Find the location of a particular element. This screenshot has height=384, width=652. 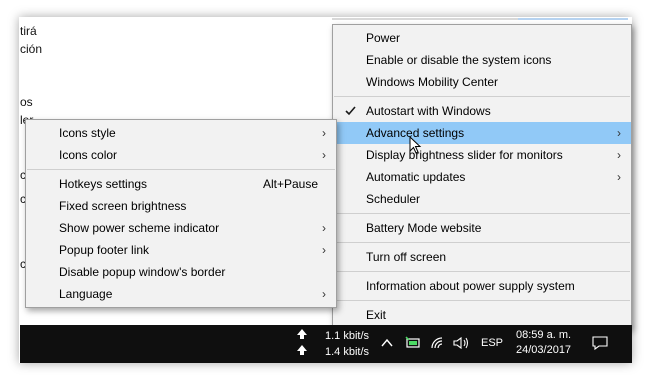

wifi-icon is located at coordinates (438, 344).